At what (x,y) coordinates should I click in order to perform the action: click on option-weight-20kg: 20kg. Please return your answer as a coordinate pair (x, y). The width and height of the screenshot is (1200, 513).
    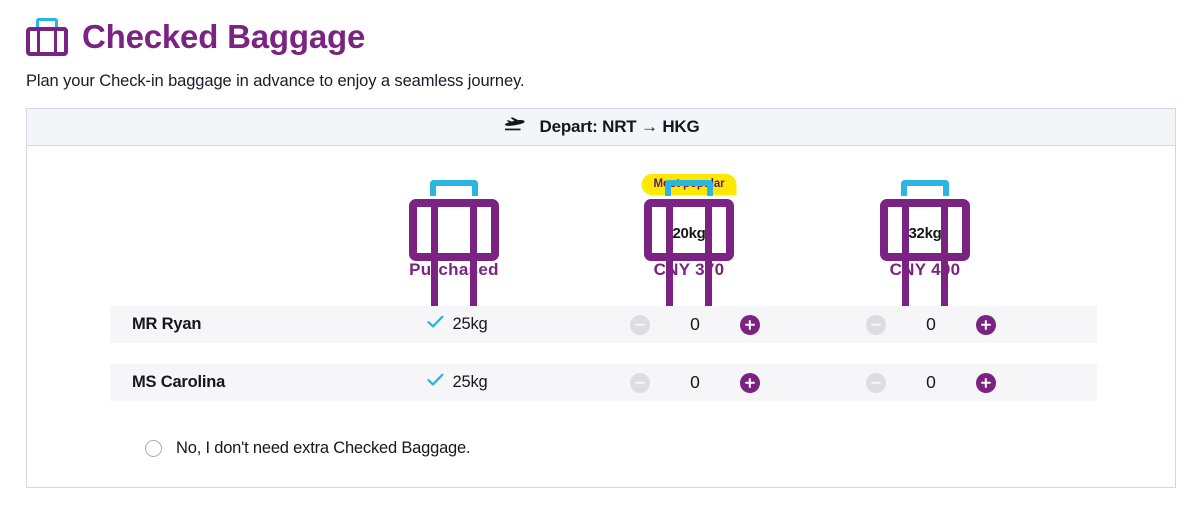
    Looking at the image, I should click on (689, 233).